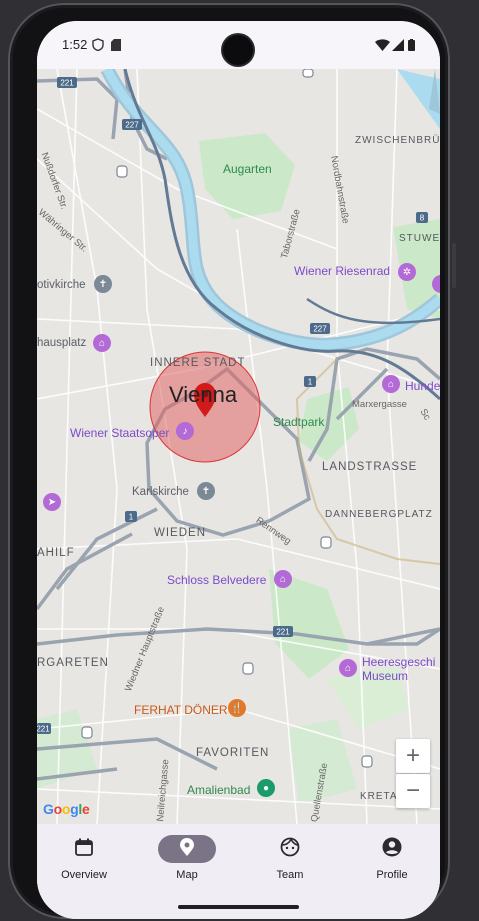 This screenshot has height=921, width=479. I want to click on front-camera, so click(238, 50).